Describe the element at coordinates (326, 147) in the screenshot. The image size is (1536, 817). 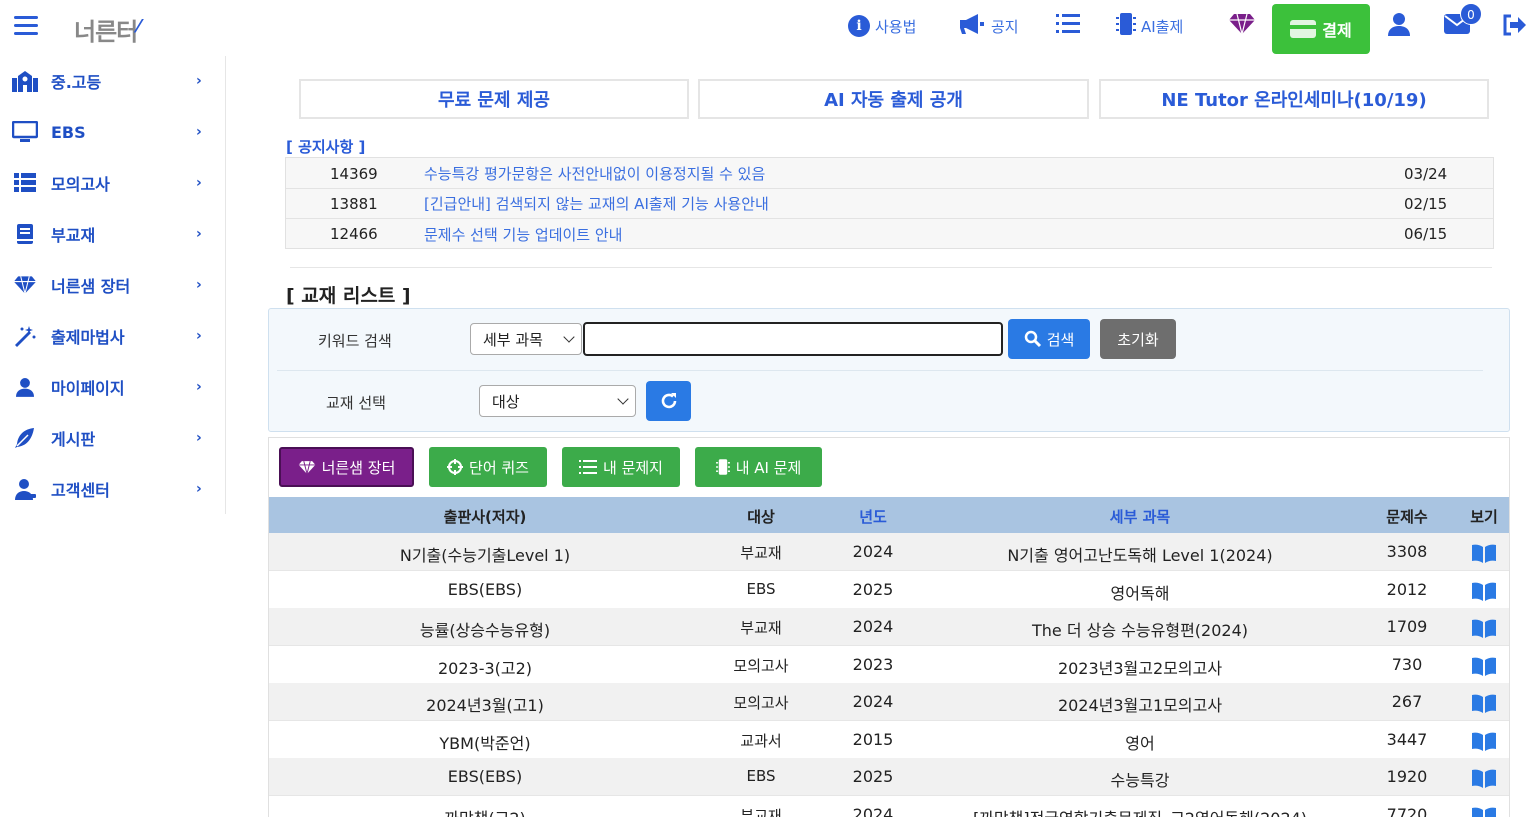
I see `notice-title: [ 공지사항 ]` at that location.